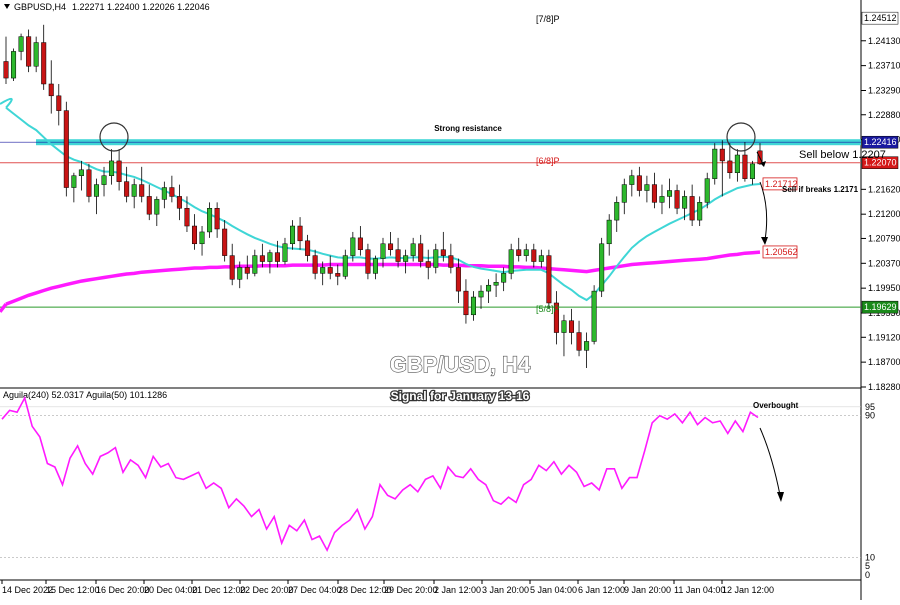 The height and width of the screenshot is (605, 900). Describe the element at coordinates (820, 189) in the screenshot. I see `sell-if-breaks-annotation: Sell if breaks 1.2171` at that location.